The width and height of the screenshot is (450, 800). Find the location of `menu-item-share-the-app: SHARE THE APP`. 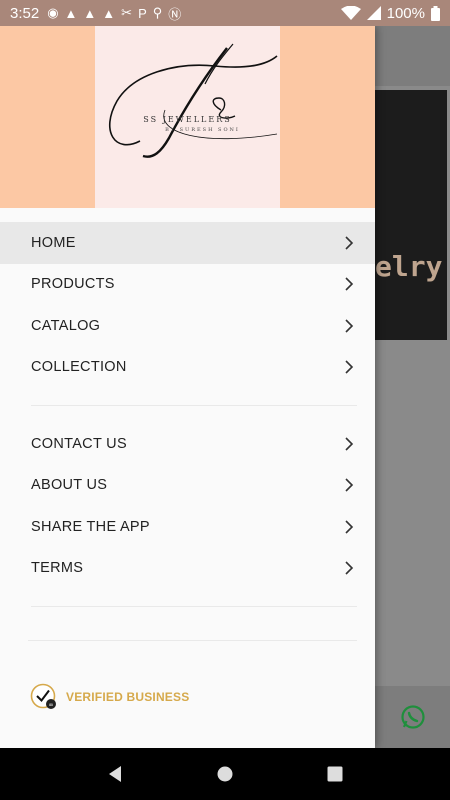

menu-item-share-the-app: SHARE THE APP is located at coordinates (187, 527).